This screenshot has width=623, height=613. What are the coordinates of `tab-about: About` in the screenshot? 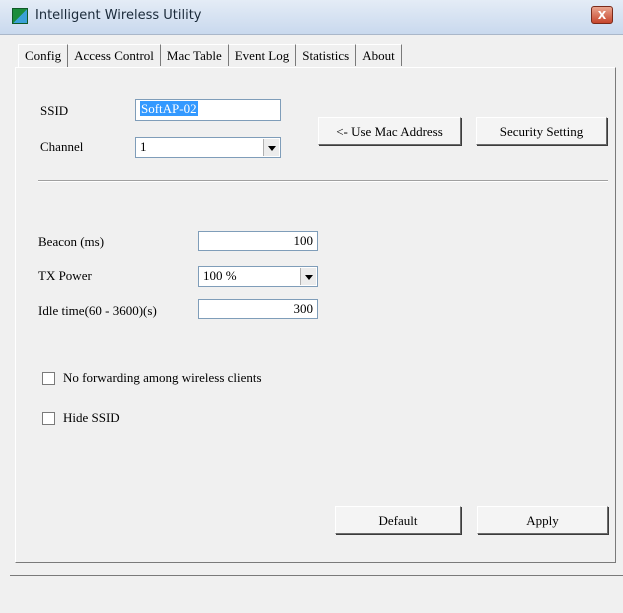 It's located at (379, 55).